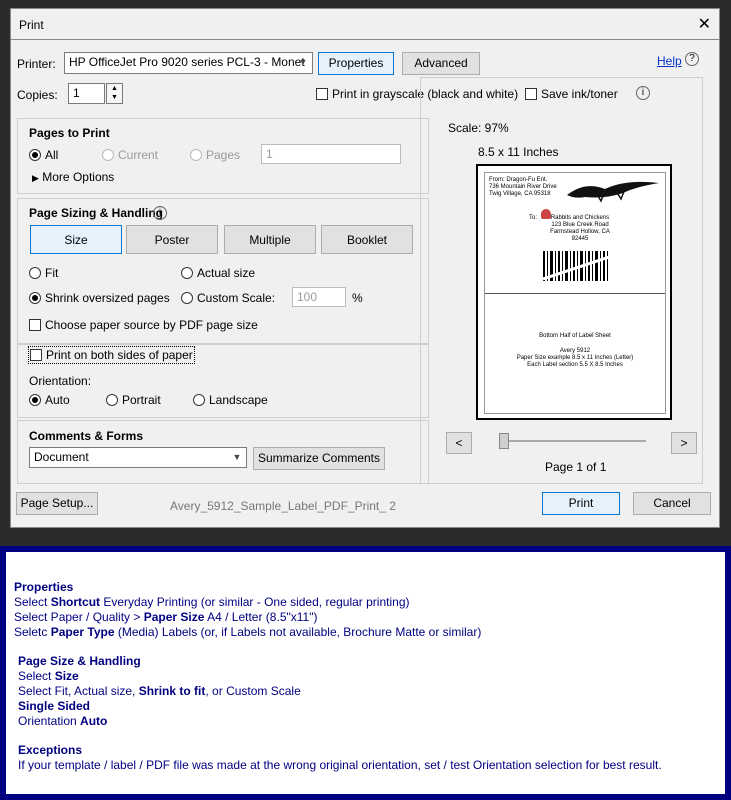 This screenshot has height=800, width=731. What do you see at coordinates (35, 155) in the screenshot?
I see `all-radio` at bounding box center [35, 155].